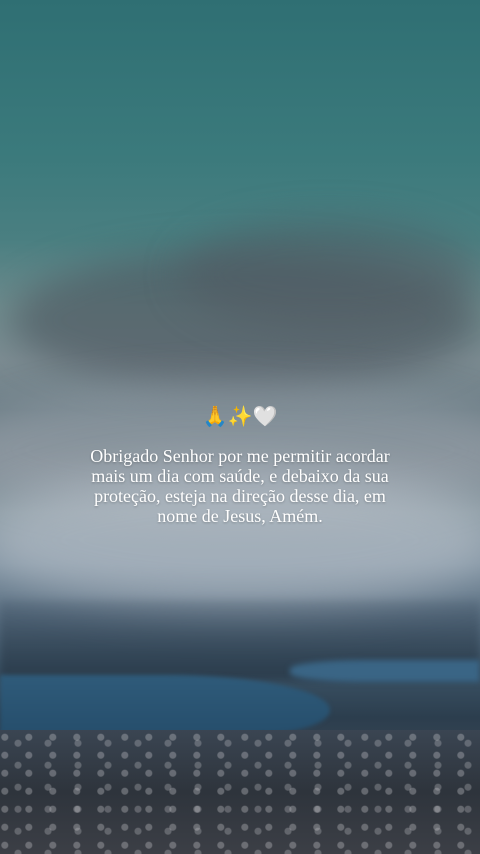 Image resolution: width=480 pixels, height=854 pixels. What do you see at coordinates (240, 792) in the screenshot?
I see `snowy-foreground` at bounding box center [240, 792].